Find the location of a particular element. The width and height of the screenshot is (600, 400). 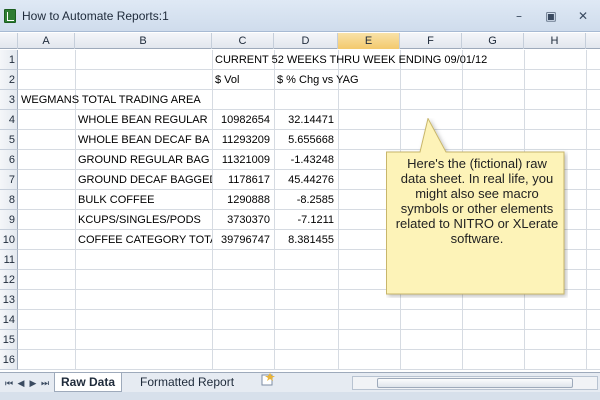

cell-b9: KCUPS/SINGLES/PODS is located at coordinates (145, 220).